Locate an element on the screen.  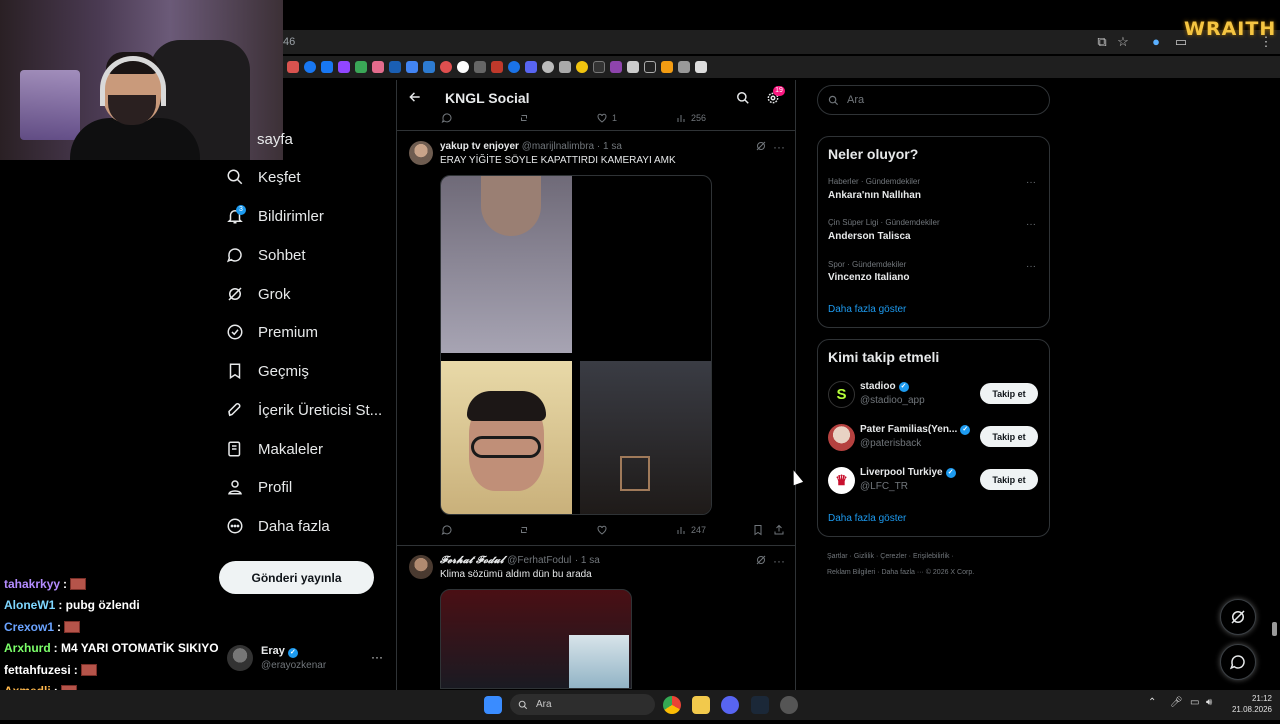
nav-premium: Premium is located at coordinates (272, 332).